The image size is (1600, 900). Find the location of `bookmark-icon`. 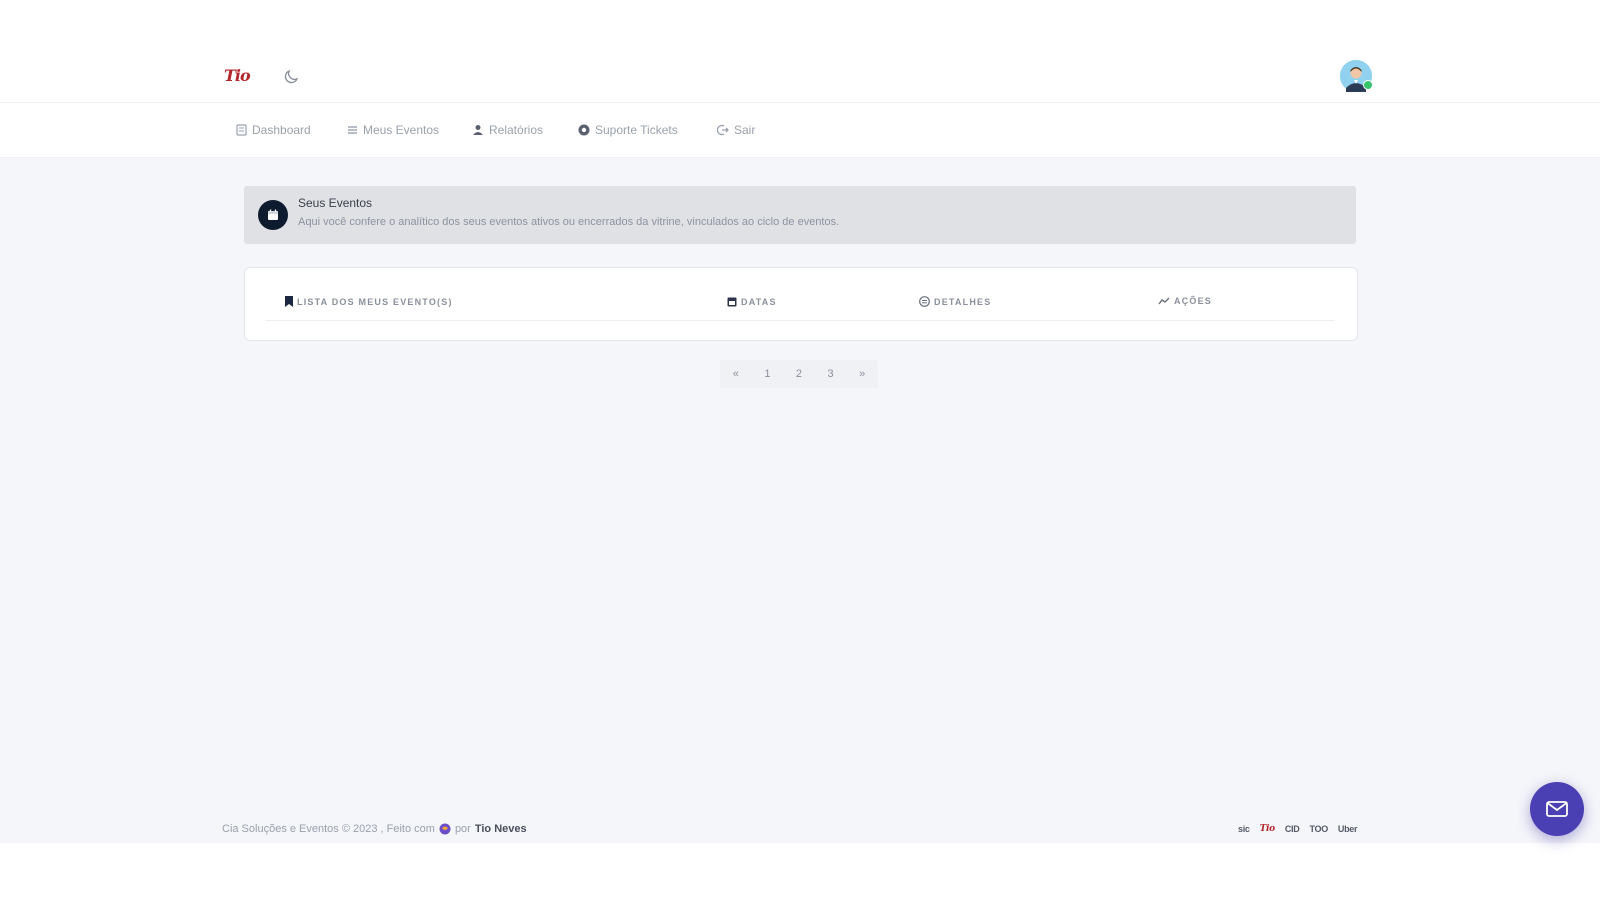

bookmark-icon is located at coordinates (289, 301).